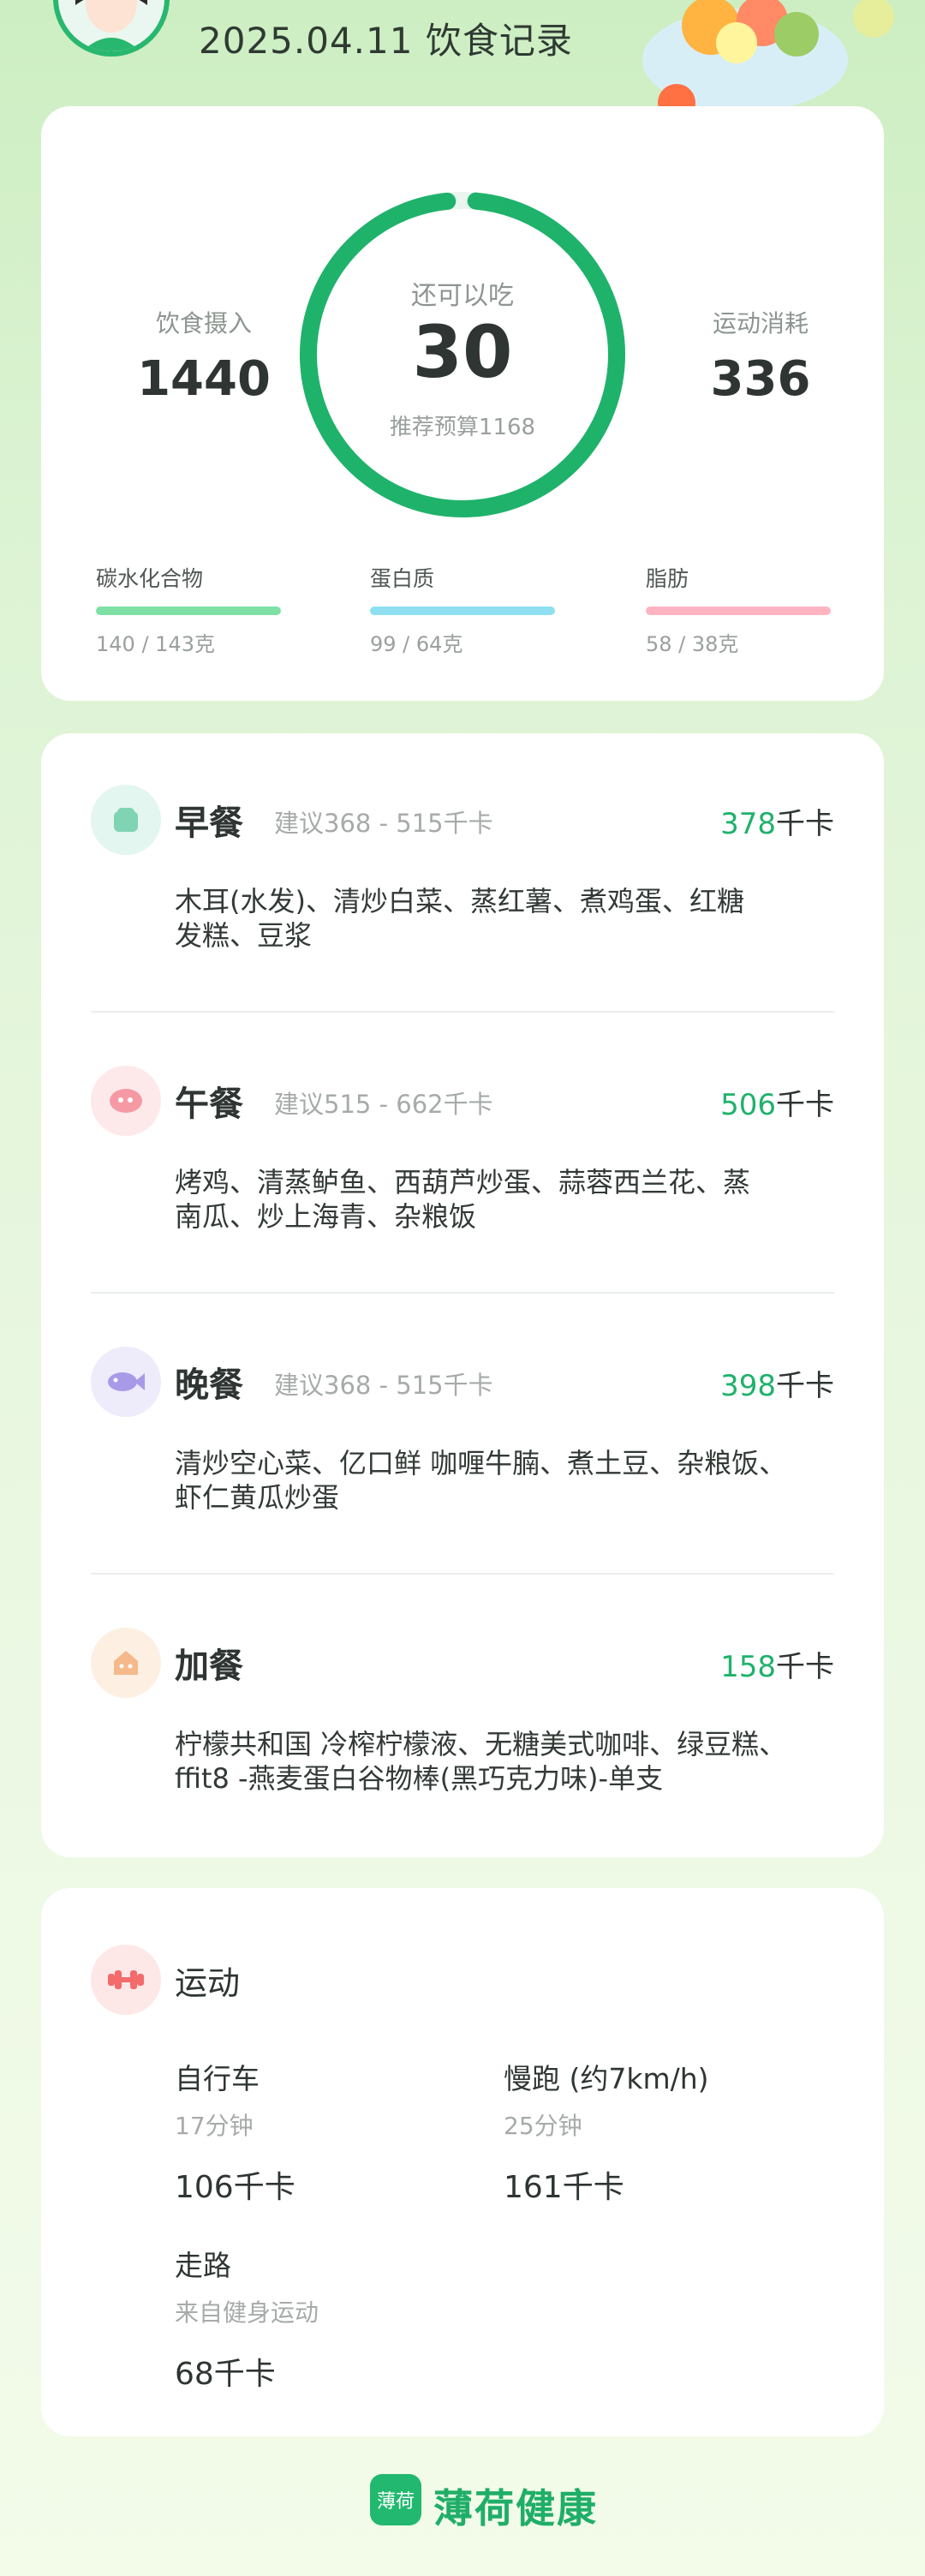 The height and width of the screenshot is (2576, 925). Describe the element at coordinates (748, 1667) in the screenshot. I see `meal-calories-value: 158` at that location.